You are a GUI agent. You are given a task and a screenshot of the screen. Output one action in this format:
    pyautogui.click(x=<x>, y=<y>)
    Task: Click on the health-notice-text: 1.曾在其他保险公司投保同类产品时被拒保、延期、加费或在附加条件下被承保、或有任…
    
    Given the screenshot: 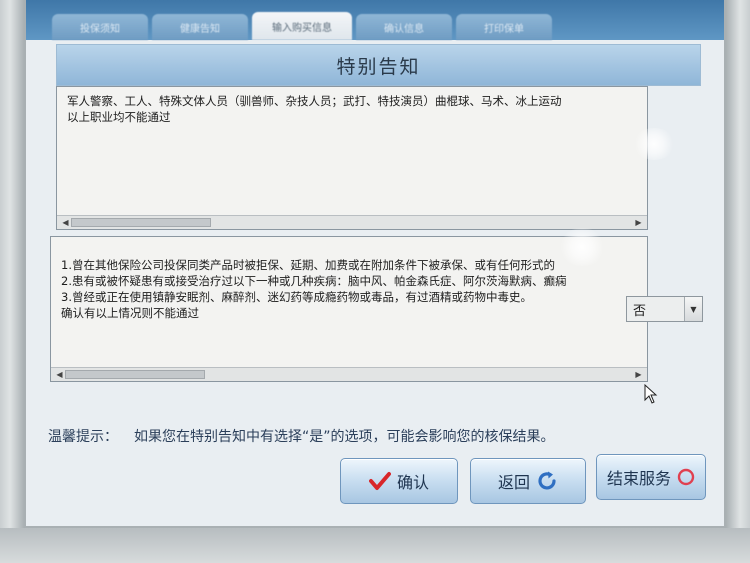 What is the action you would take?
    pyautogui.click(x=349, y=289)
    